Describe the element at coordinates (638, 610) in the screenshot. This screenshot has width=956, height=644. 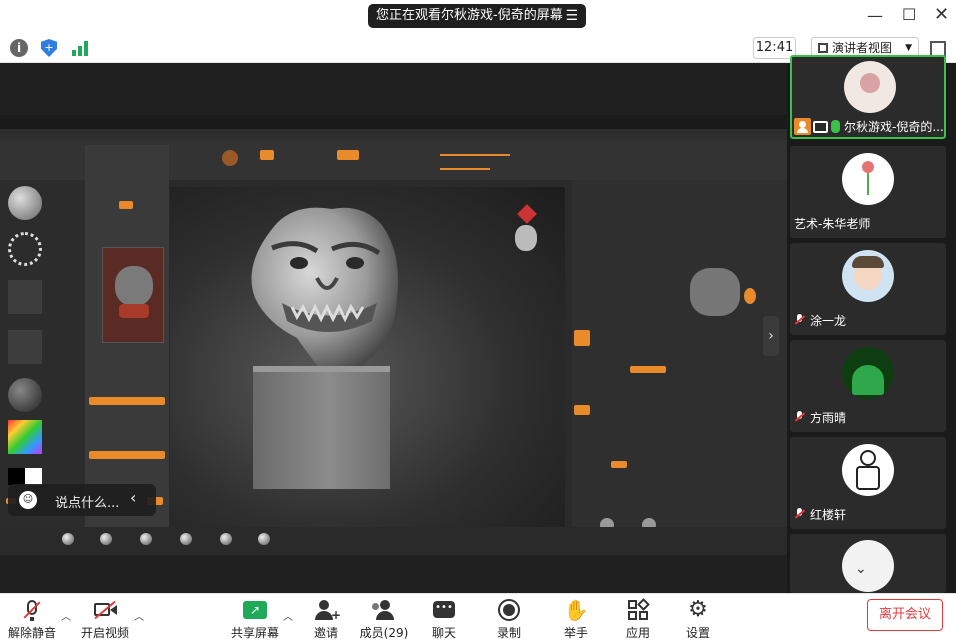
I see `apps-grid-icon` at that location.